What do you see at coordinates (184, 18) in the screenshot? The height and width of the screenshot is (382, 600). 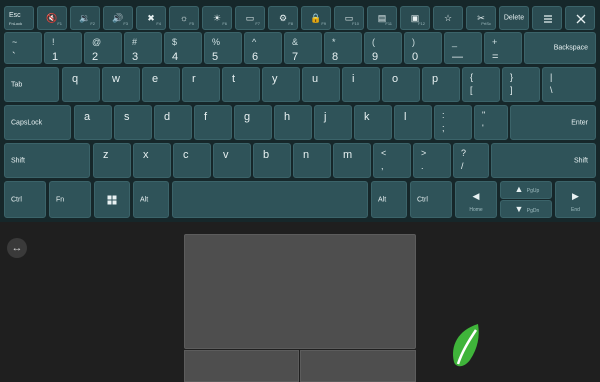 I see `f5-brightness-down-key: ☼ F5` at bounding box center [184, 18].